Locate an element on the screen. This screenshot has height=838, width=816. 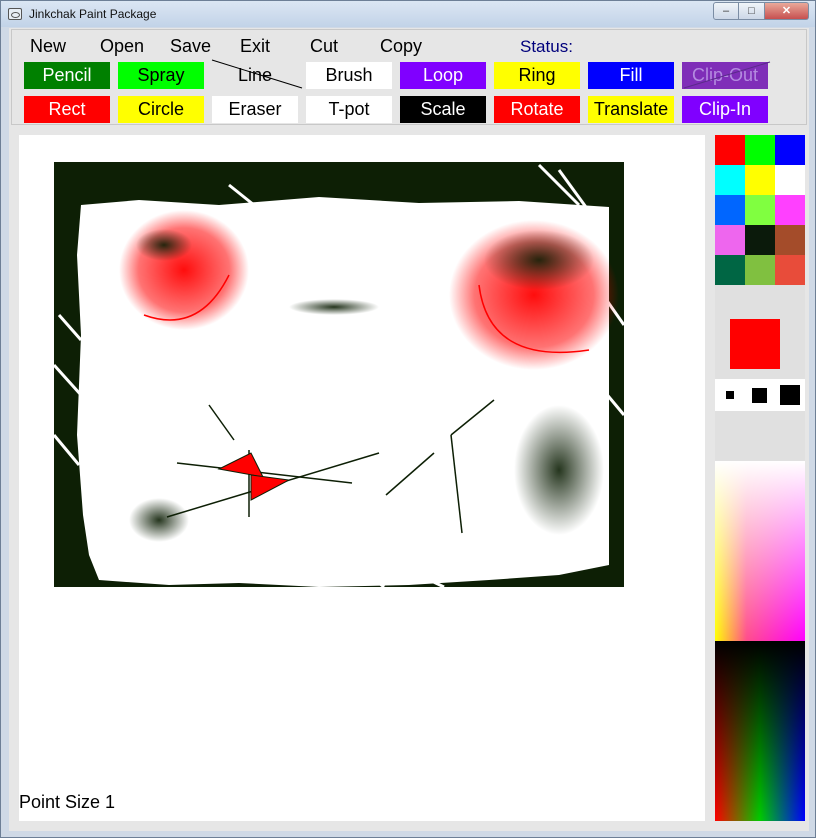
dark-spray-middle is located at coordinates (334, 307).